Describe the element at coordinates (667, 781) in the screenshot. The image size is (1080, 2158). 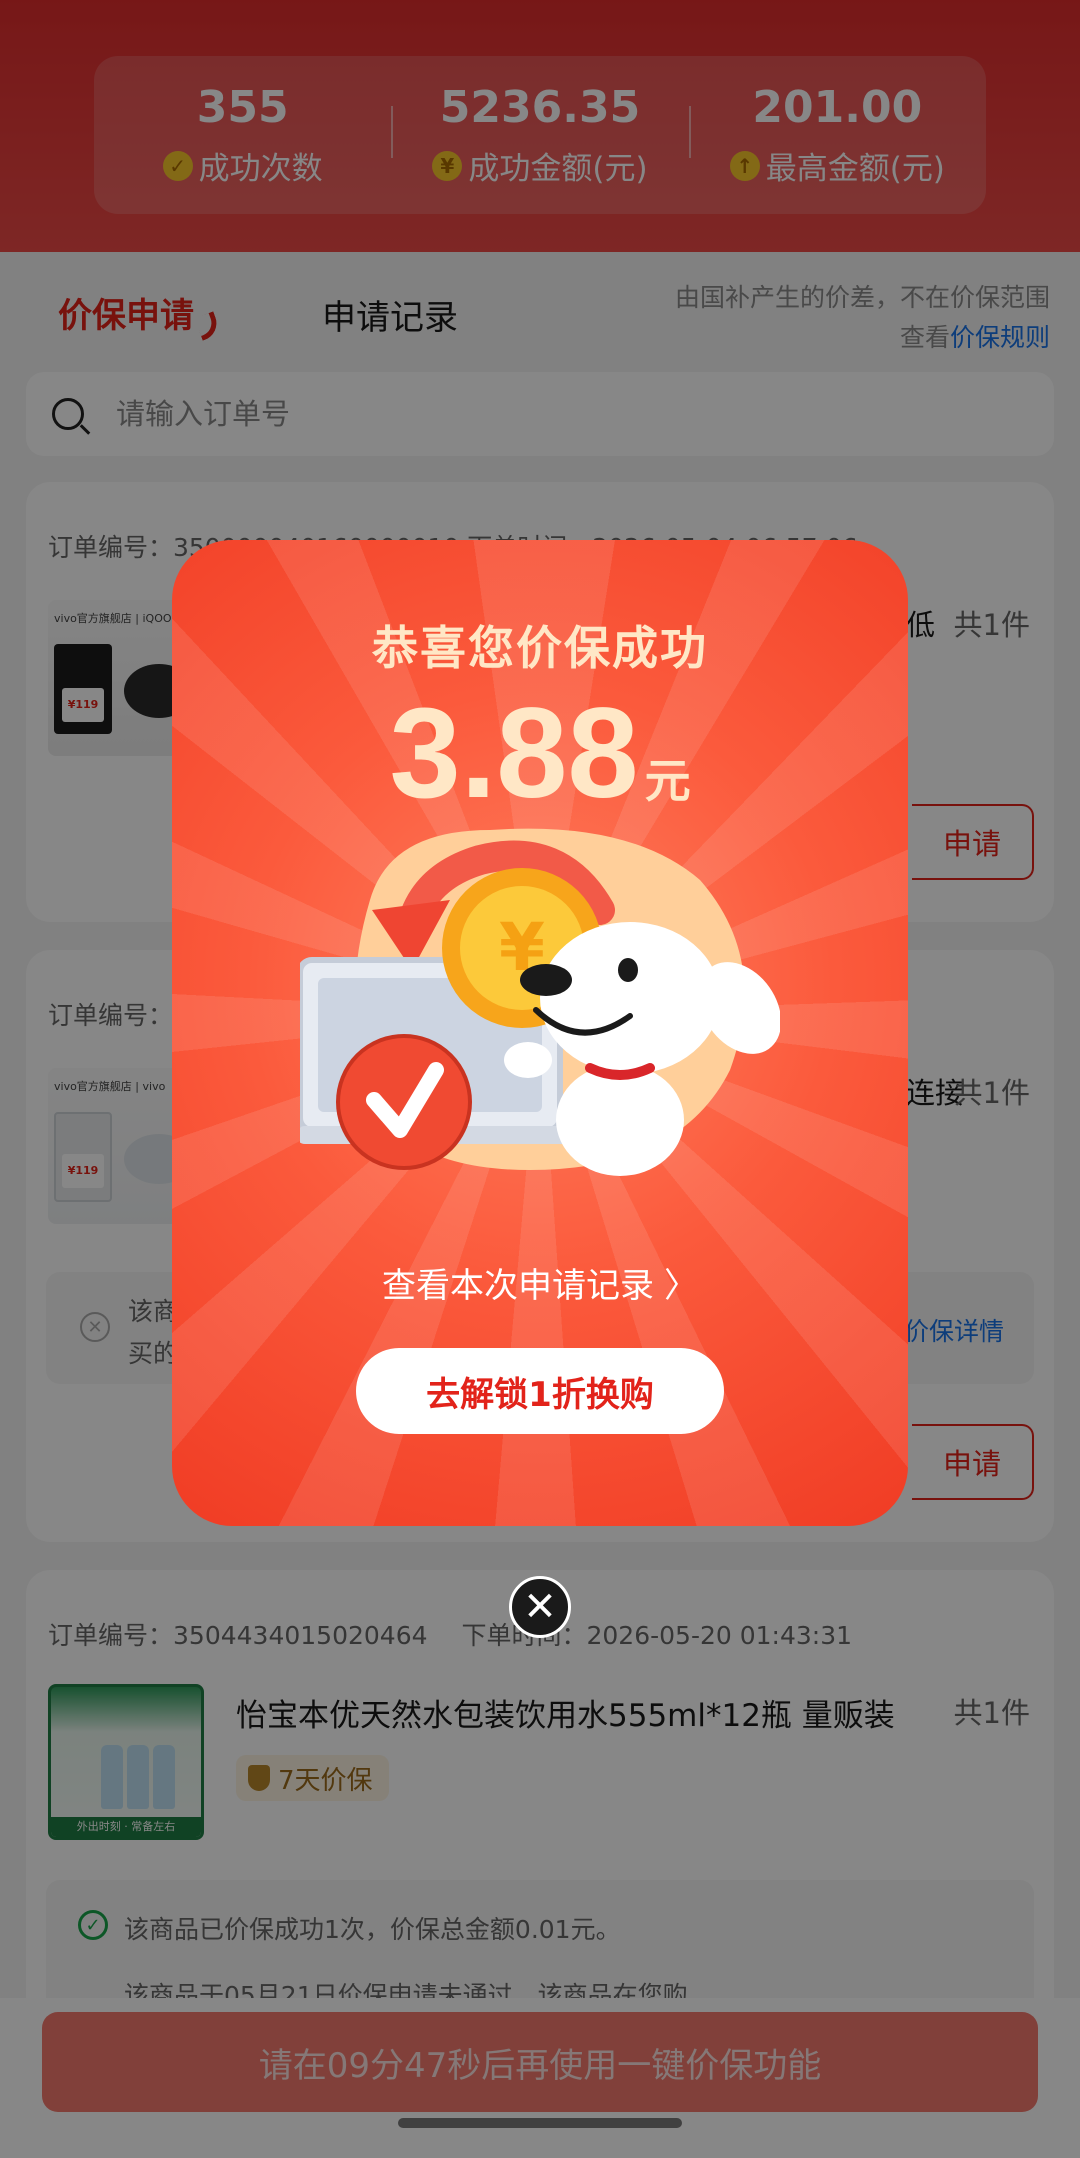
I see `amount-unit: 元` at that location.